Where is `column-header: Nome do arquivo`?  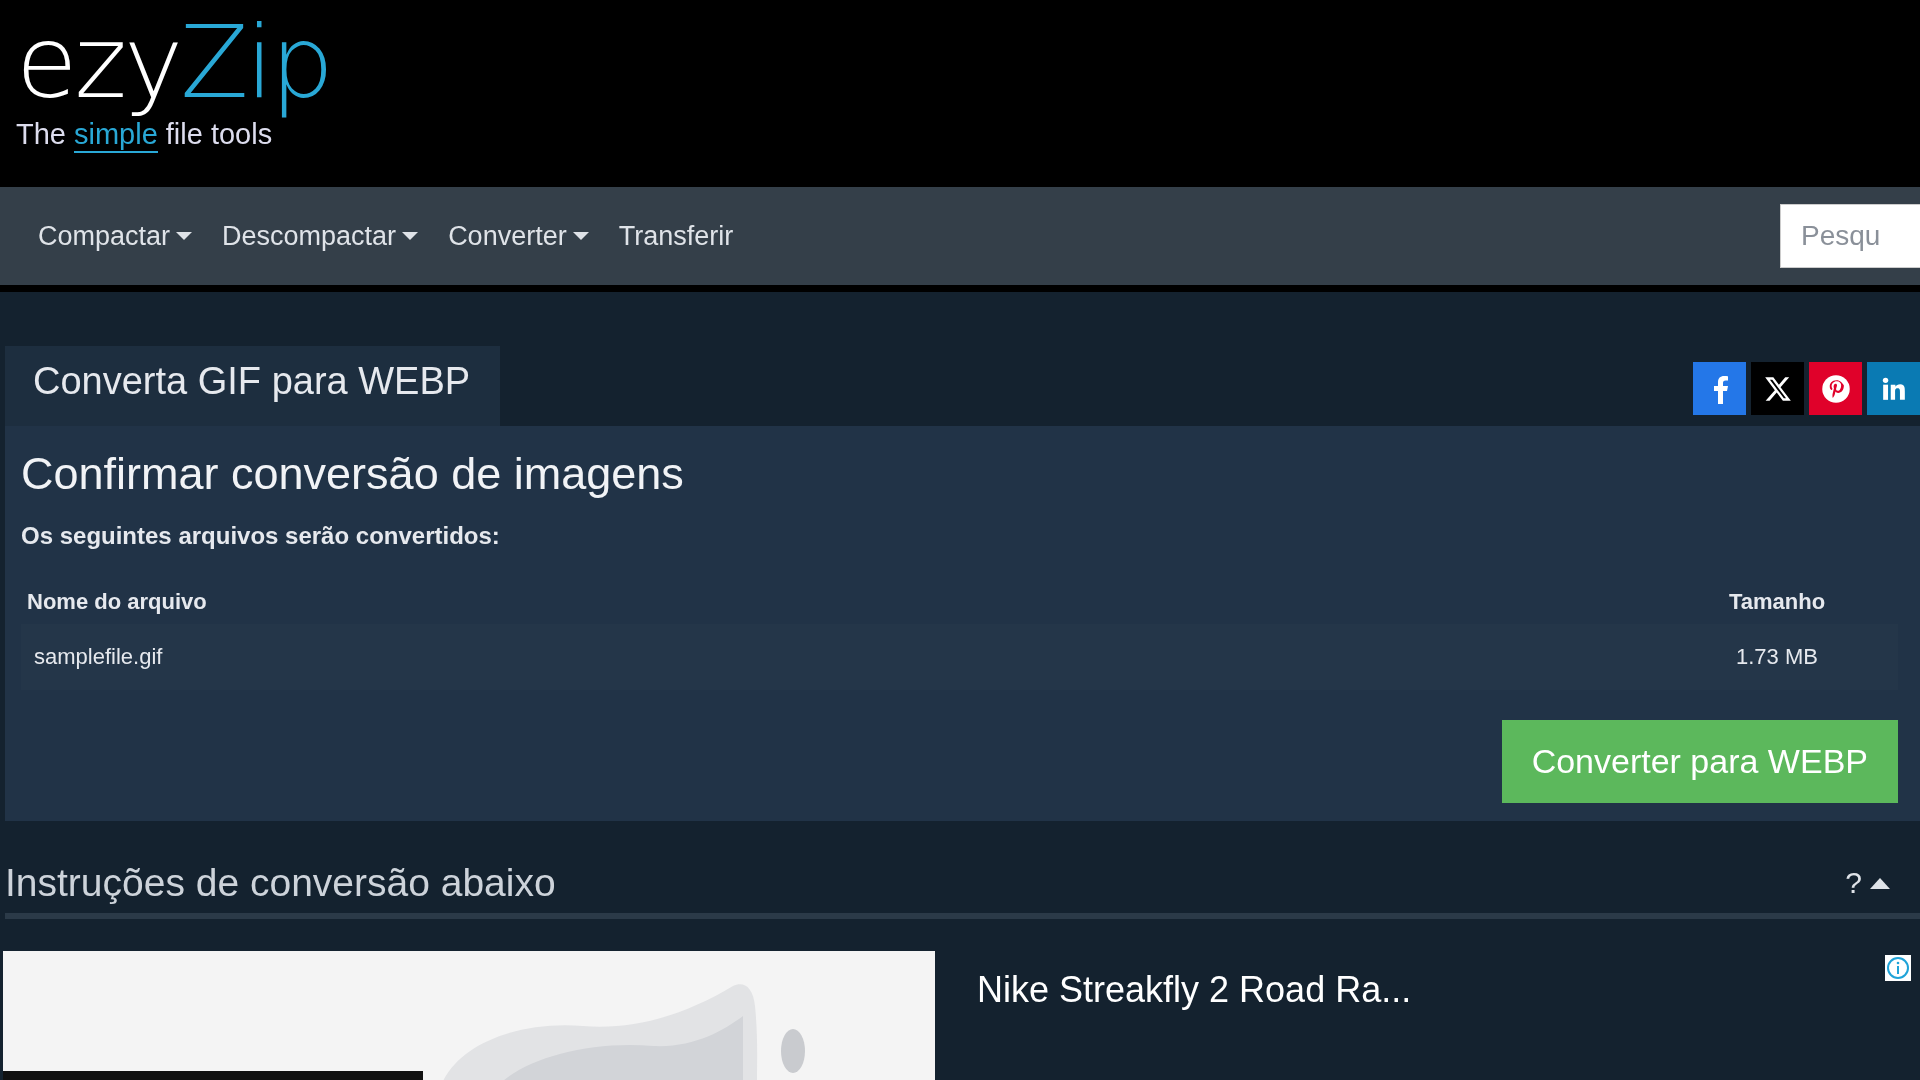 column-header: Nome do arquivo is located at coordinates (117, 602).